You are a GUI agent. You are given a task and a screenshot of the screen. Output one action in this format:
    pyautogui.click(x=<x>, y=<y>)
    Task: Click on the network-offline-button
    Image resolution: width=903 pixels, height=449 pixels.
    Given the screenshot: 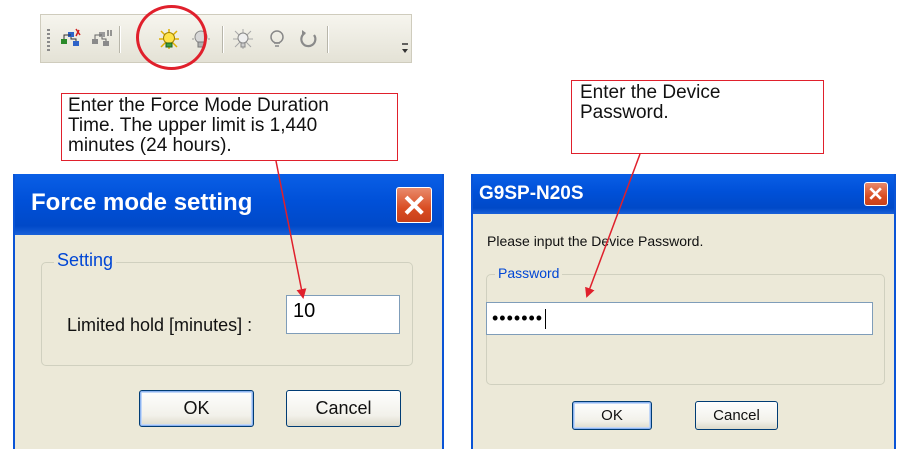 What is the action you would take?
    pyautogui.click(x=101, y=39)
    